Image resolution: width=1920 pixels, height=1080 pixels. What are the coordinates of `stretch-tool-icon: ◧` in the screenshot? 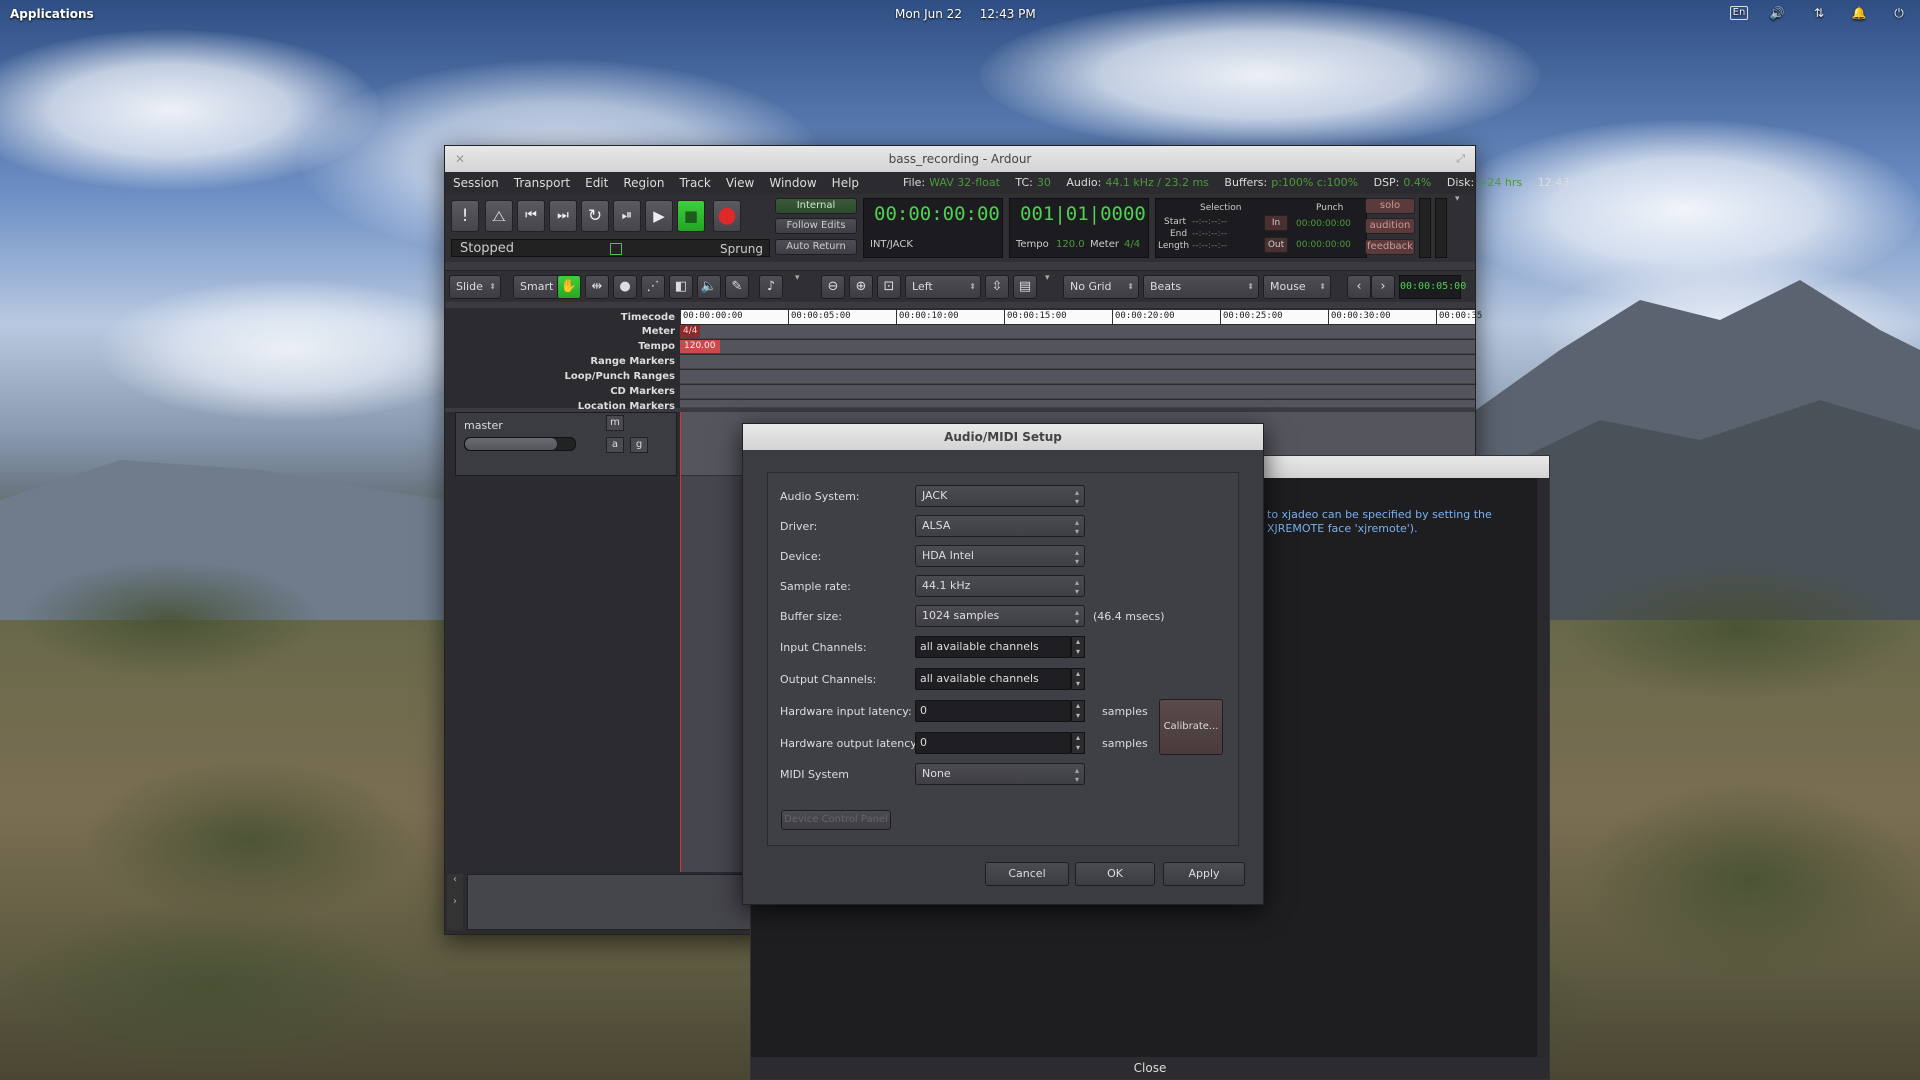 It's located at (681, 287).